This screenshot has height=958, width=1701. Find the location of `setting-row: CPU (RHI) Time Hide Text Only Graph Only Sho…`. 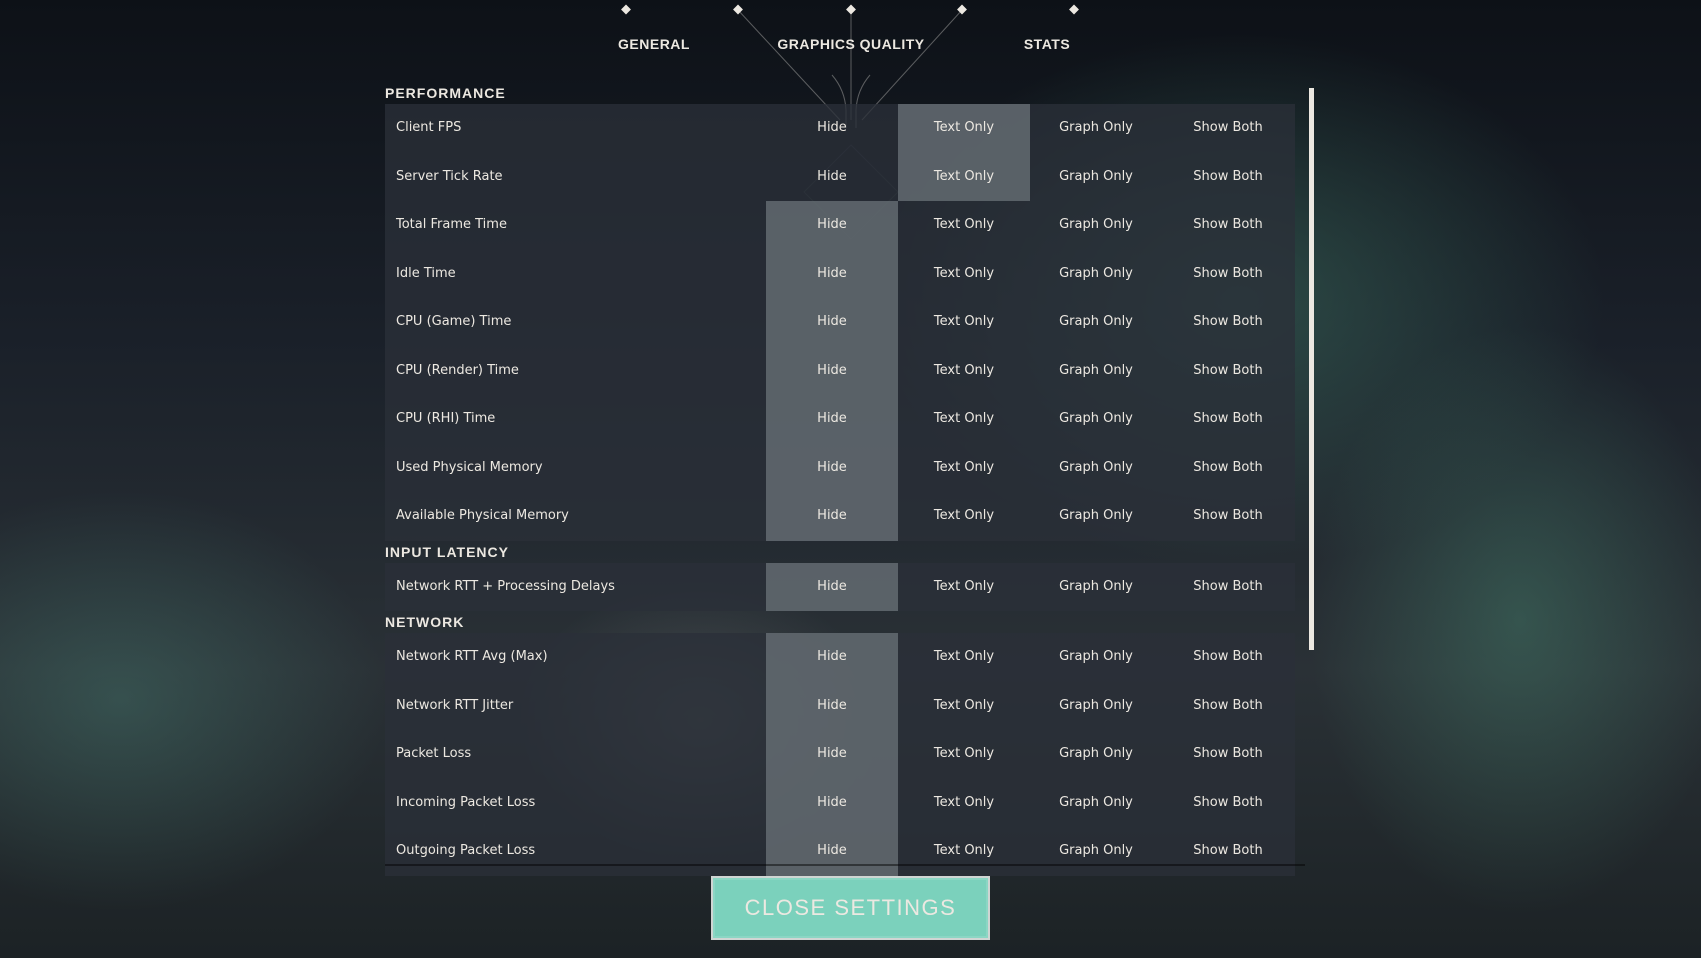

setting-row: CPU (RHI) Time Hide Text Only Graph Only Sho… is located at coordinates (840, 419).